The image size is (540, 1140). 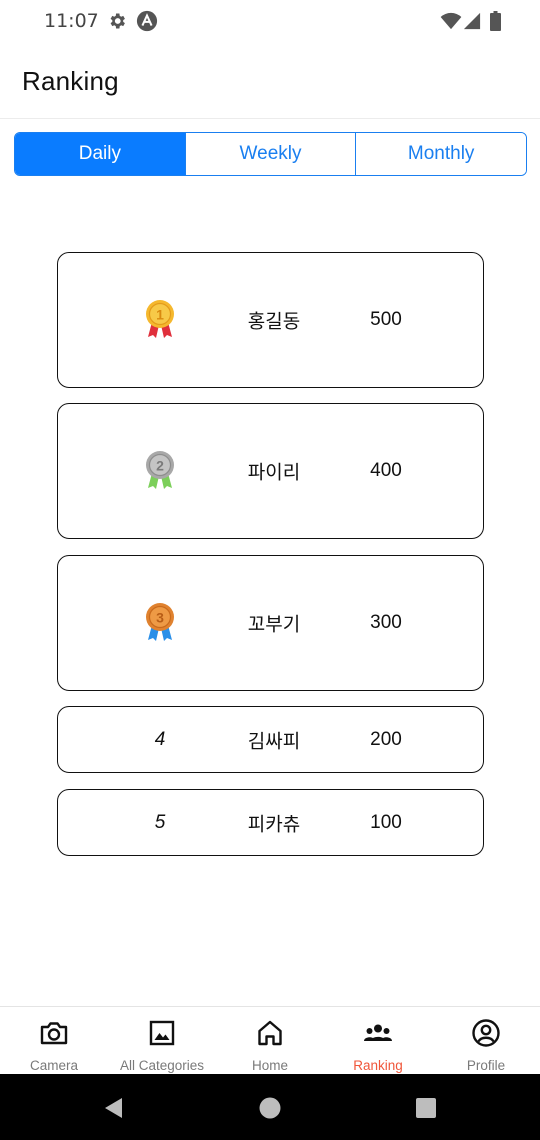 I want to click on nav-camera: Camera, so click(x=54, y=1040).